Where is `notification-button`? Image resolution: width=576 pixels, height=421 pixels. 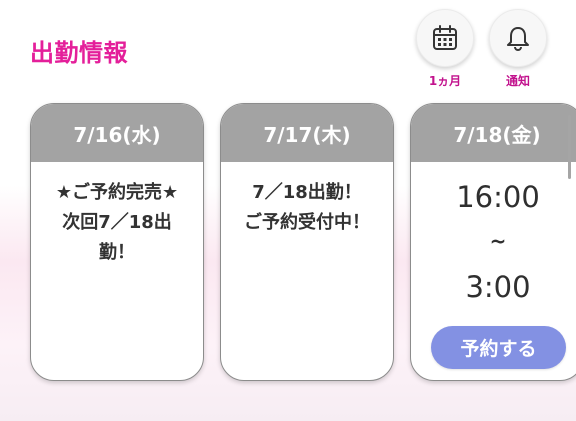 notification-button is located at coordinates (518, 38).